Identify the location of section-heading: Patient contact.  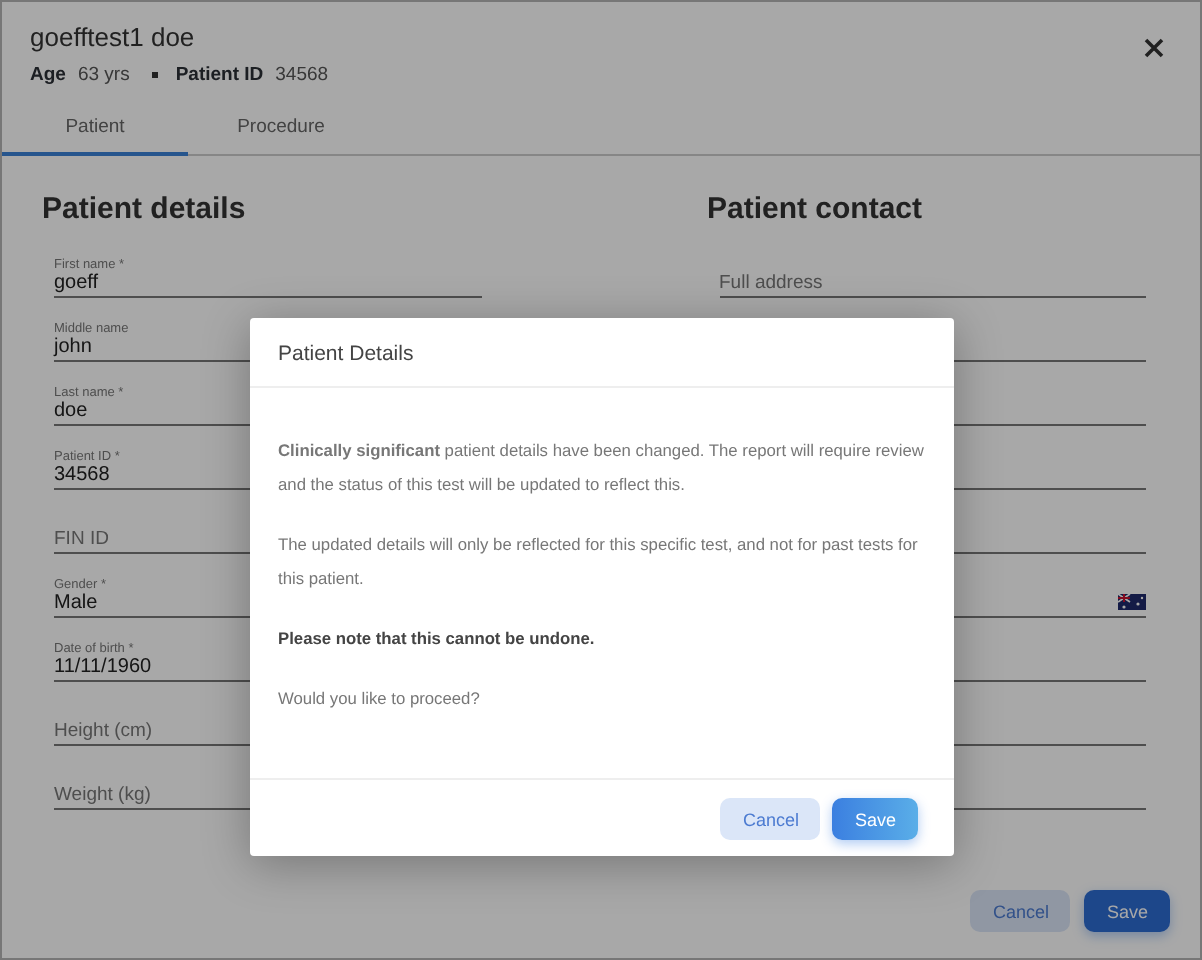
(816, 209).